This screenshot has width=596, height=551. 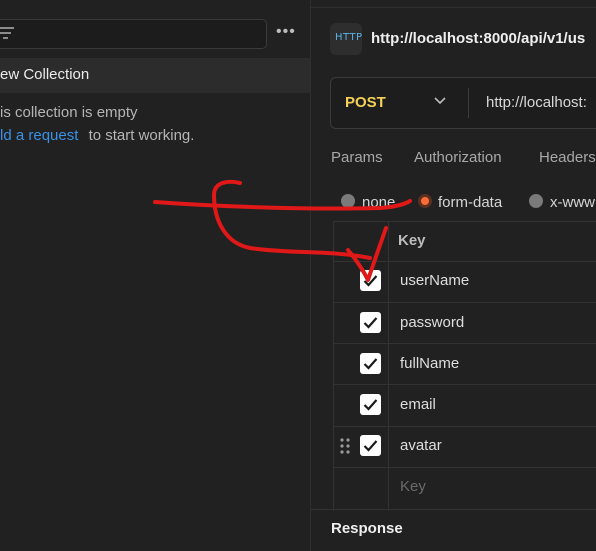 What do you see at coordinates (453, 4) in the screenshot?
I see `tab-strip` at bounding box center [453, 4].